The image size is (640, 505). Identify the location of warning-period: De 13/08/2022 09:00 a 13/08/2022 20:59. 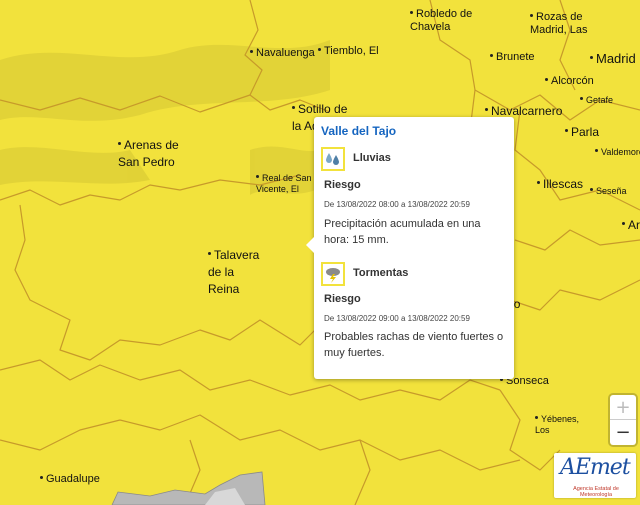
(397, 318).